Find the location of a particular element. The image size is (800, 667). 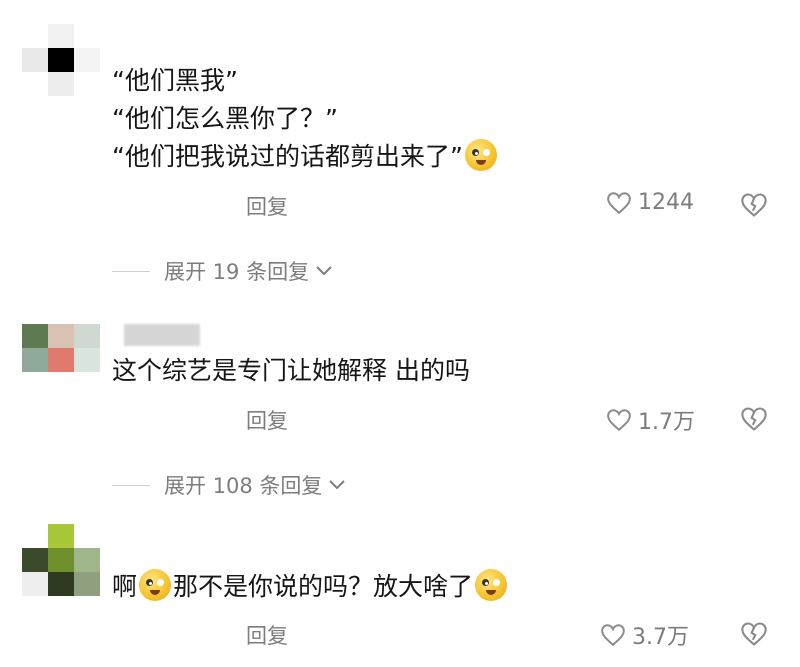

like-count: 3.7万 is located at coordinates (660, 637).